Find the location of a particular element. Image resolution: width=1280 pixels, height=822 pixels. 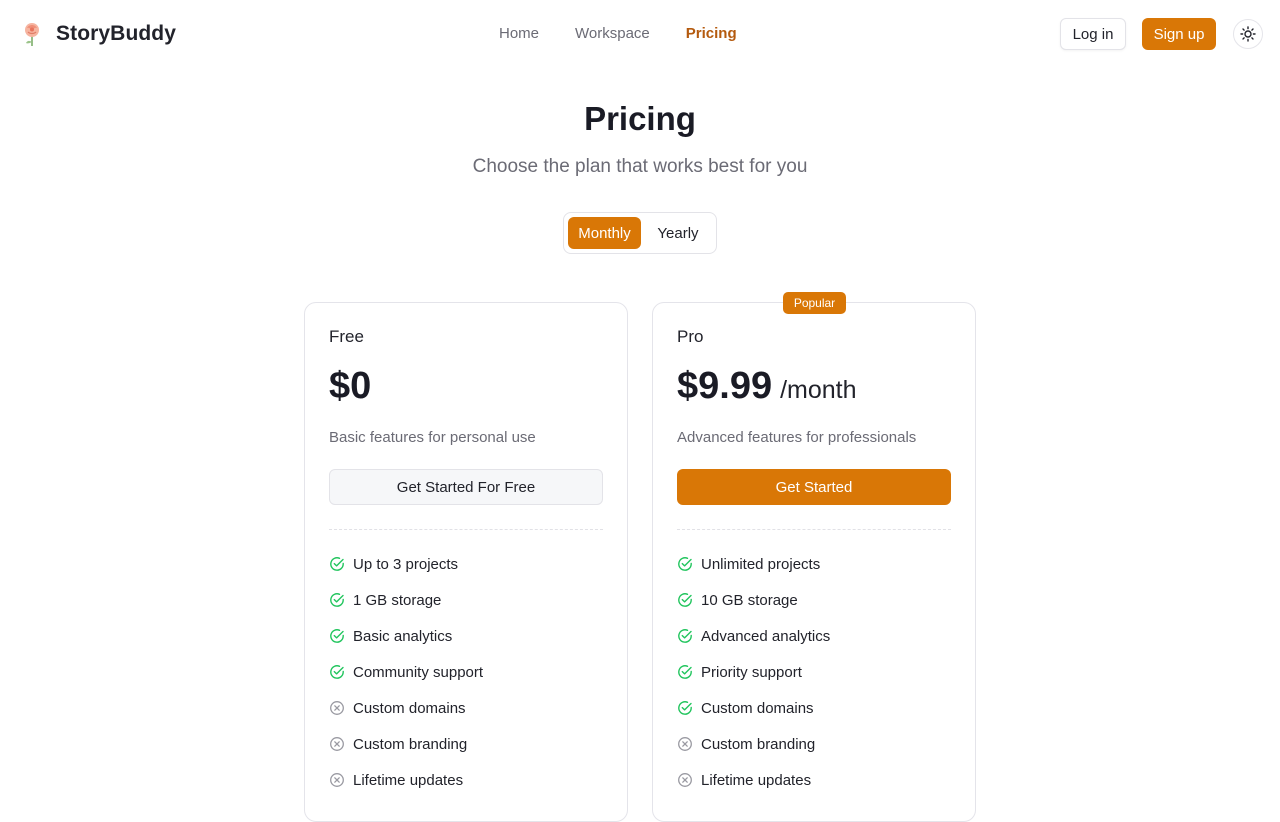

get-started-free-button: Get Started For Free is located at coordinates (466, 487).